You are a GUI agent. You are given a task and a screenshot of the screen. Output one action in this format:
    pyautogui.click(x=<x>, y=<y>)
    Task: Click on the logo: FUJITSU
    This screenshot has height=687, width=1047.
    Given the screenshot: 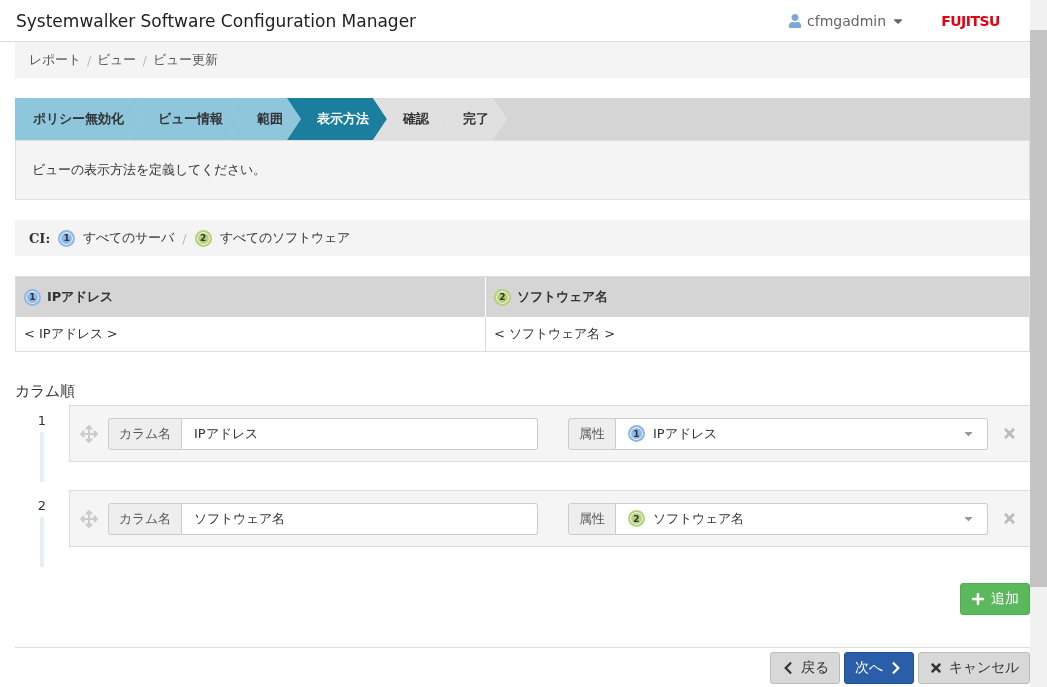 What is the action you would take?
    pyautogui.click(x=970, y=20)
    